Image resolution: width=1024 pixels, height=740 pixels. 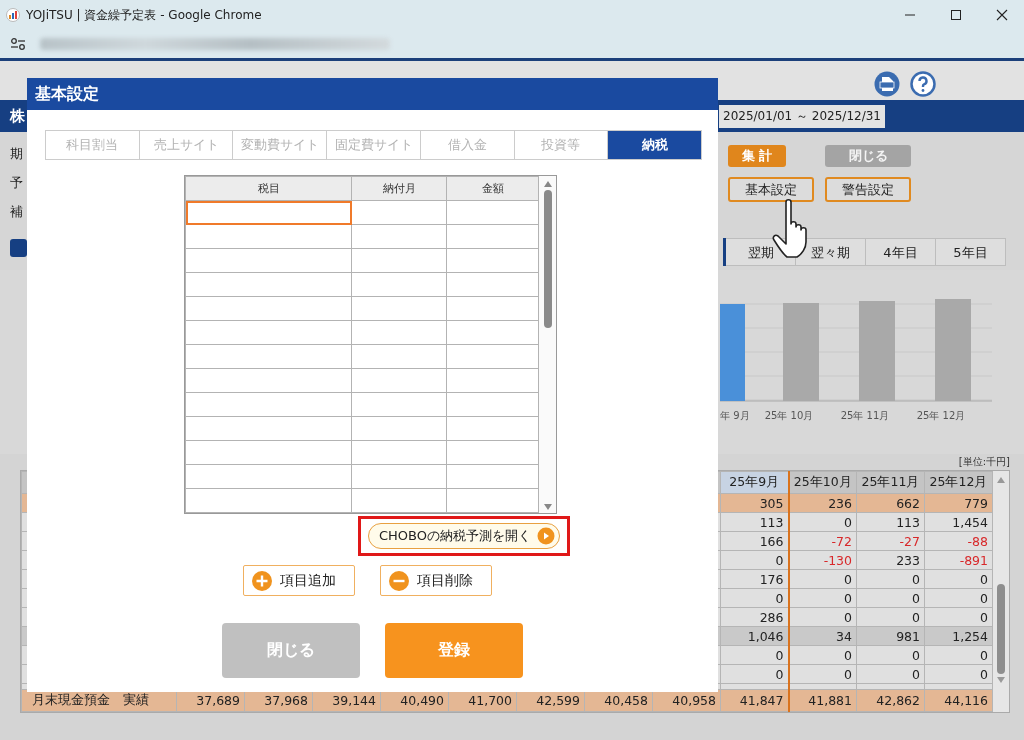 I want to click on add-item-button: 項目追加, so click(x=299, y=580).